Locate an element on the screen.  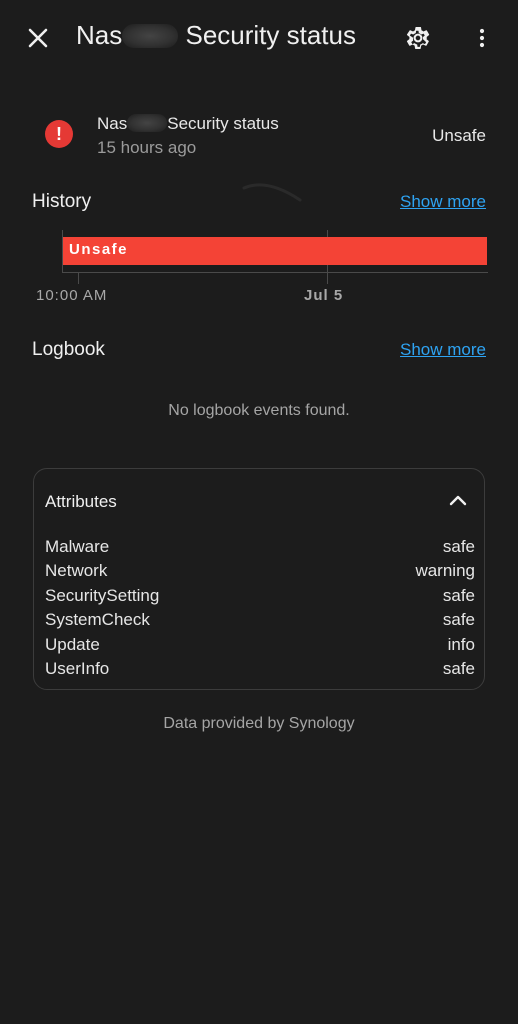
entity-state: Unsafe is located at coordinates (459, 135).